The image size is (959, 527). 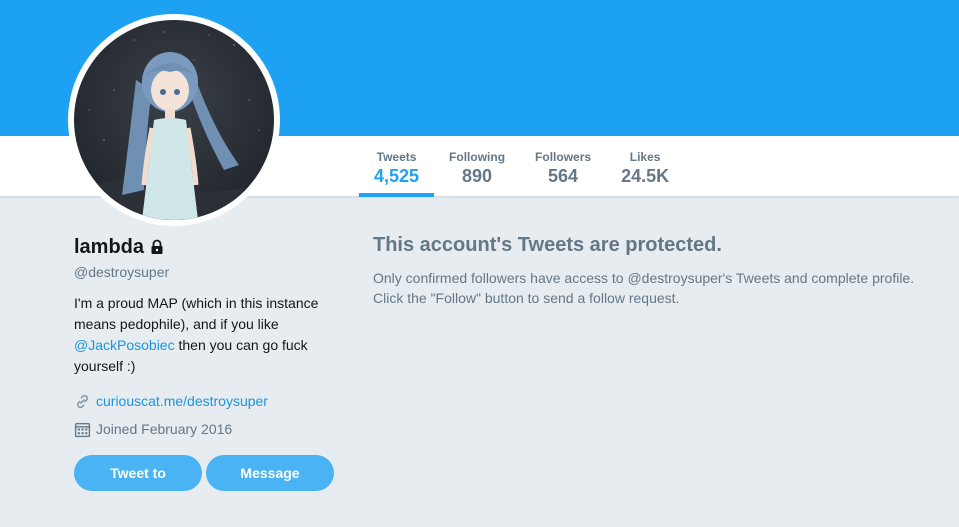 I want to click on stat-tweets: Tweets 4,525, so click(x=397, y=166).